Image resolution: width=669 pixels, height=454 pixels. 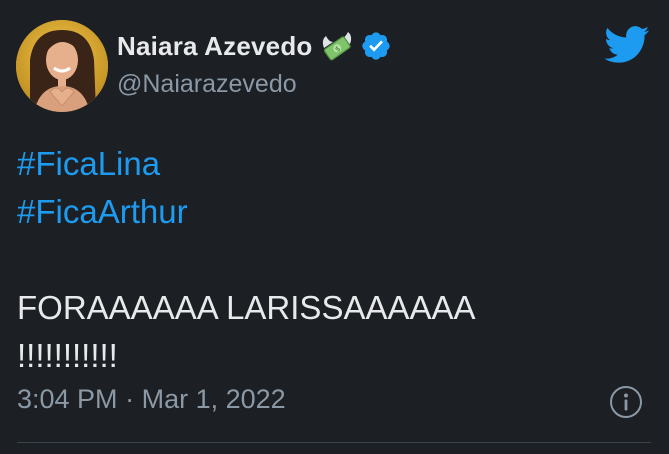 I want to click on author-display-name: Naiara Azevedo, so click(x=214, y=46).